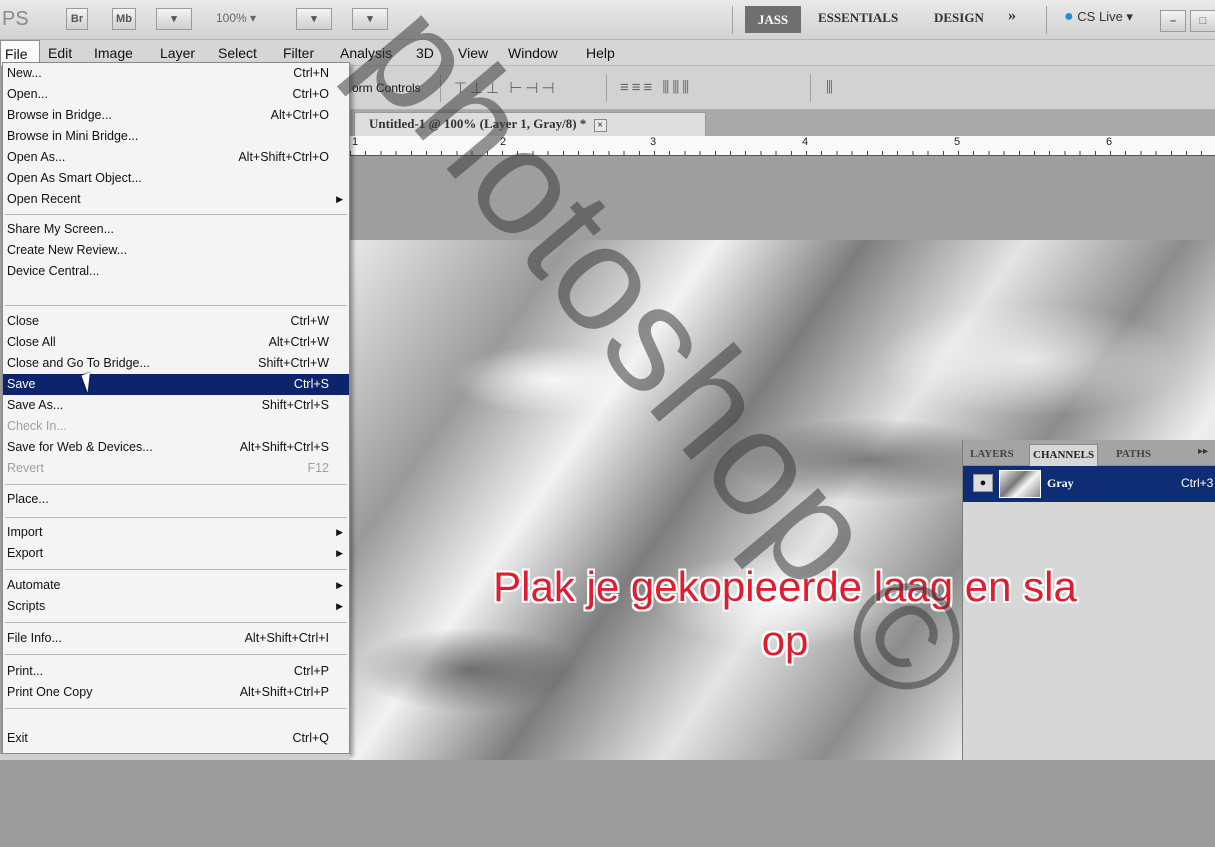 This screenshot has height=847, width=1215. I want to click on restore-button: □, so click(1202, 21).